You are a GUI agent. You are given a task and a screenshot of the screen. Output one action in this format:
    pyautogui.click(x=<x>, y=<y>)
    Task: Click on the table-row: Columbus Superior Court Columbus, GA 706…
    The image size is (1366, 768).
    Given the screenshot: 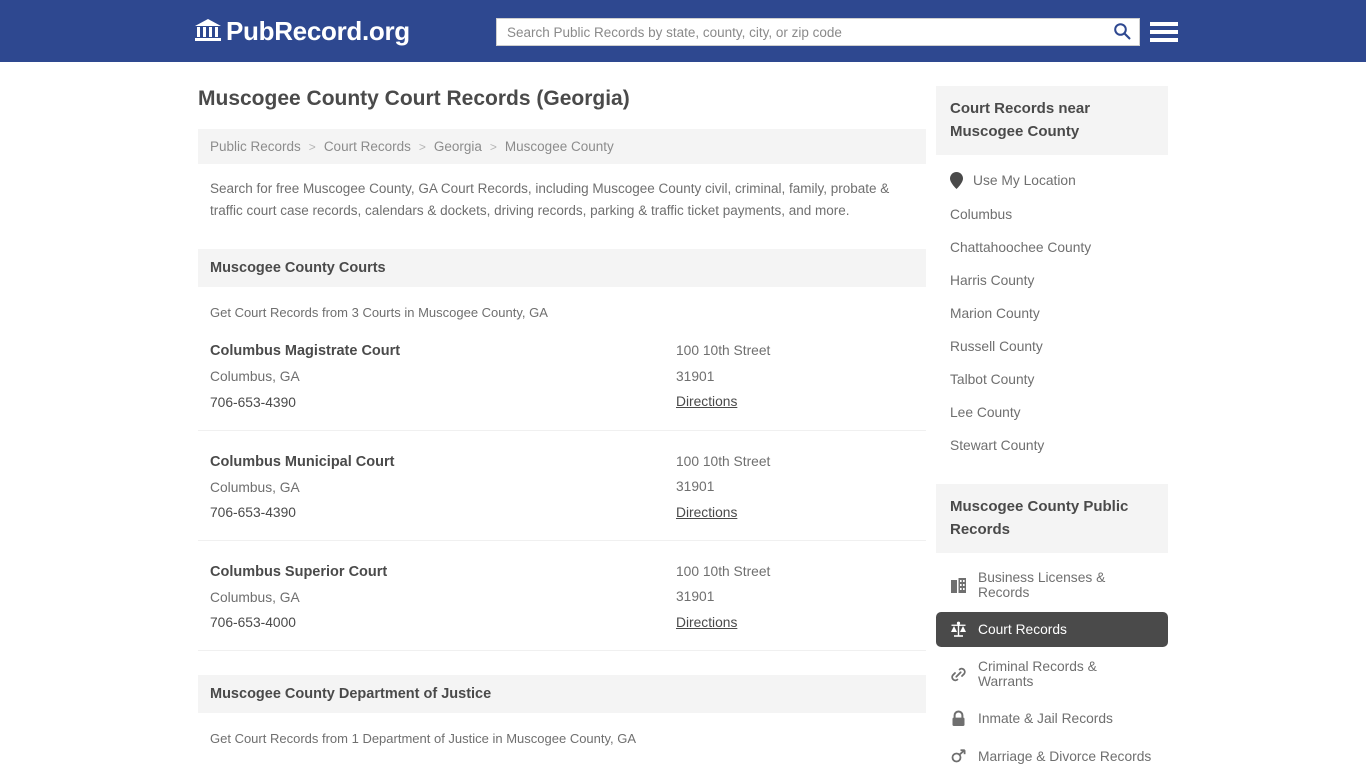 What is the action you would take?
    pyautogui.click(x=562, y=596)
    